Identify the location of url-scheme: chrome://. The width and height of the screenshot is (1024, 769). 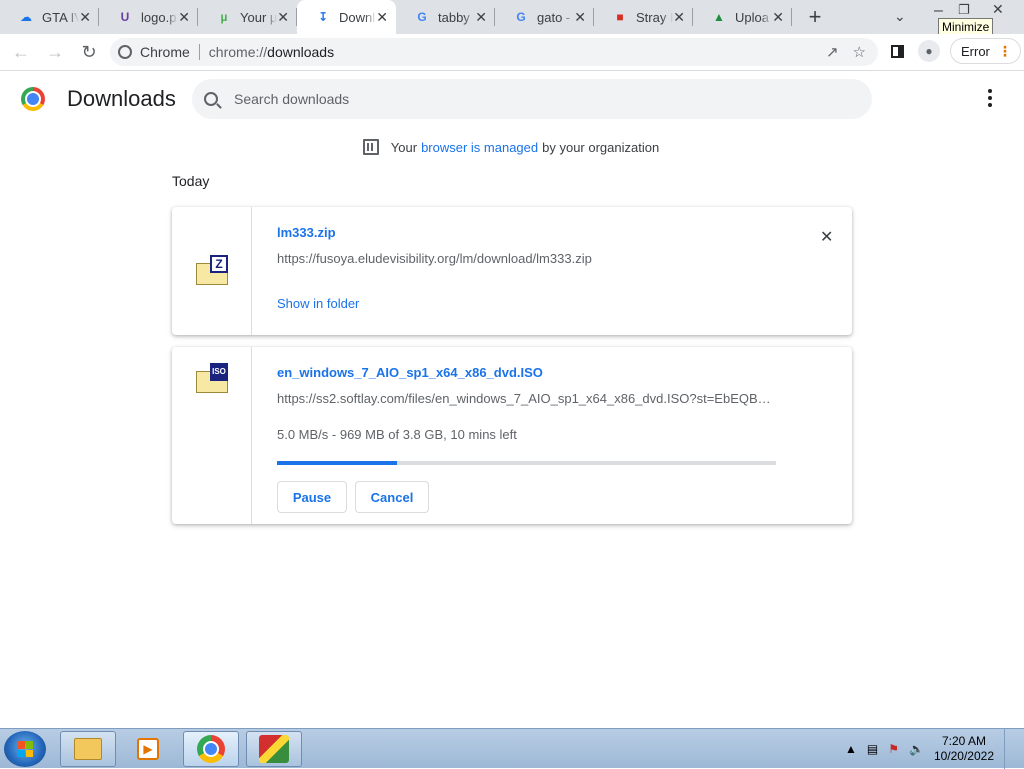
(238, 52).